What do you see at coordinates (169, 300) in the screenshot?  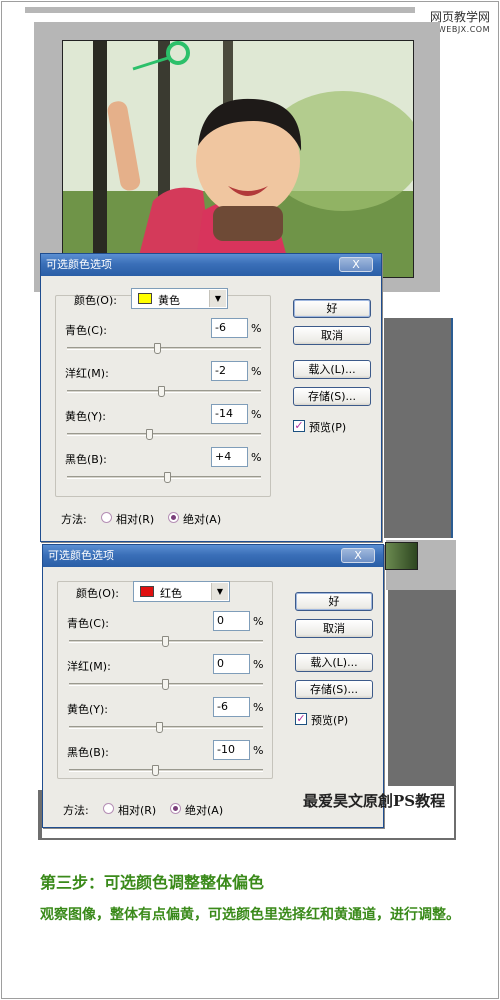 I see `colors-dropdown-value: 黄色` at bounding box center [169, 300].